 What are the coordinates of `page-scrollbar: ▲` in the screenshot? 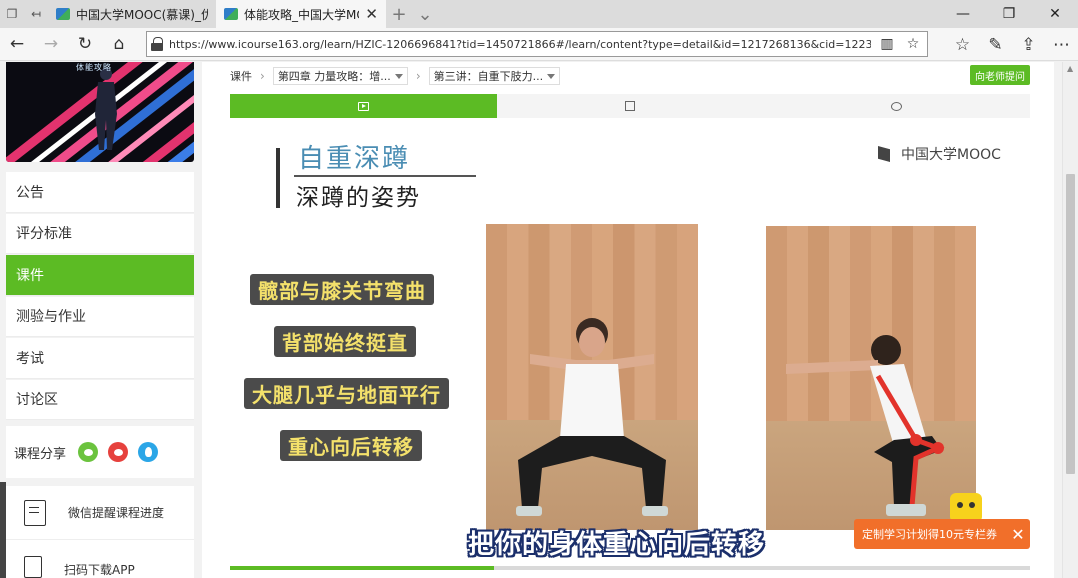 It's located at (1070, 320).